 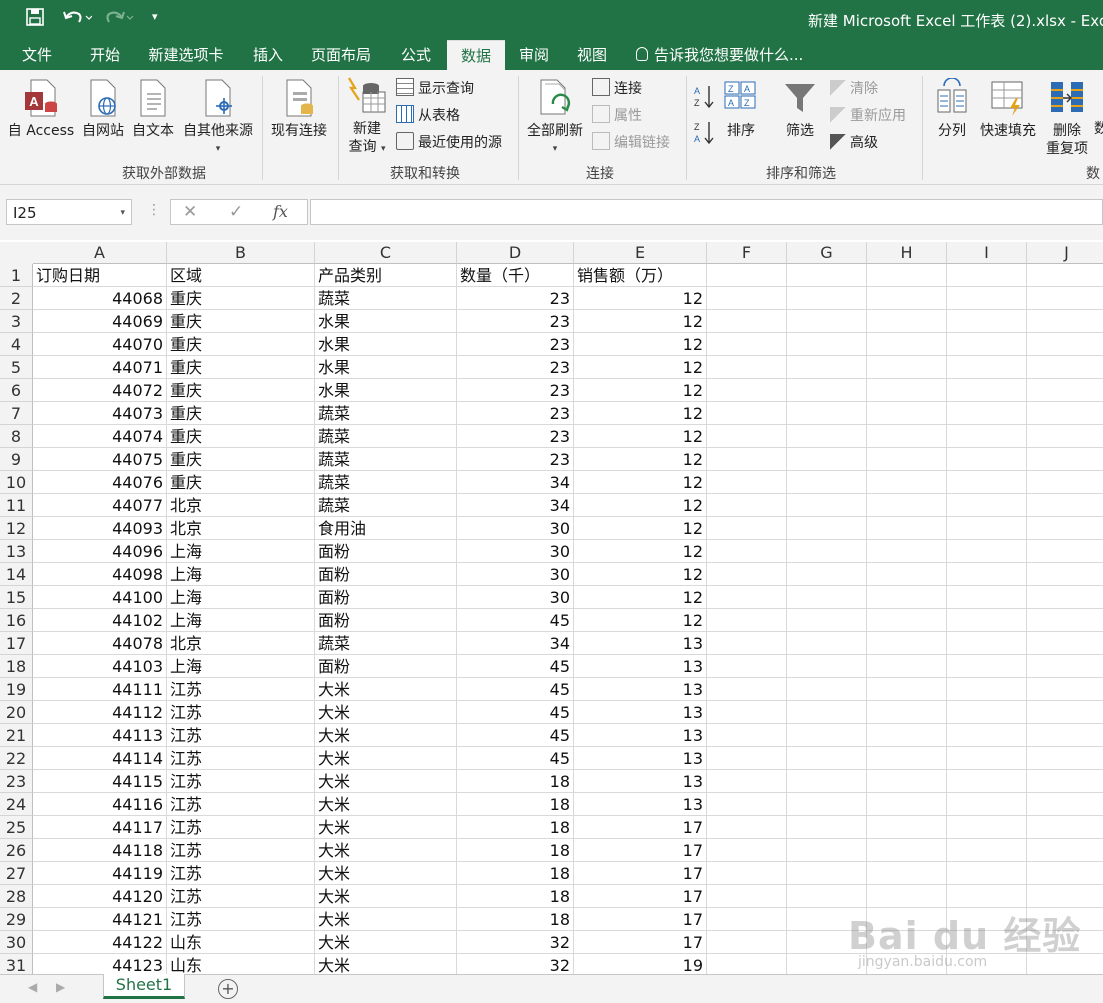 I want to click on cell-a: 44070, so click(x=100, y=344).